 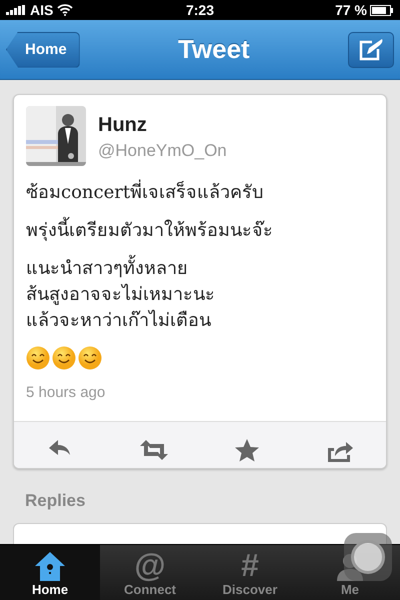 What do you see at coordinates (16, 10) in the screenshot?
I see `signal-icon` at bounding box center [16, 10].